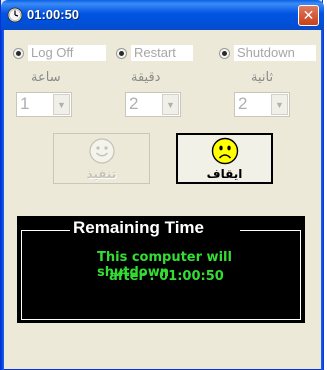 This screenshot has height=370, width=327. Describe the element at coordinates (166, 276) in the screenshot. I see `status-line-2: after : 01:00:50` at that location.